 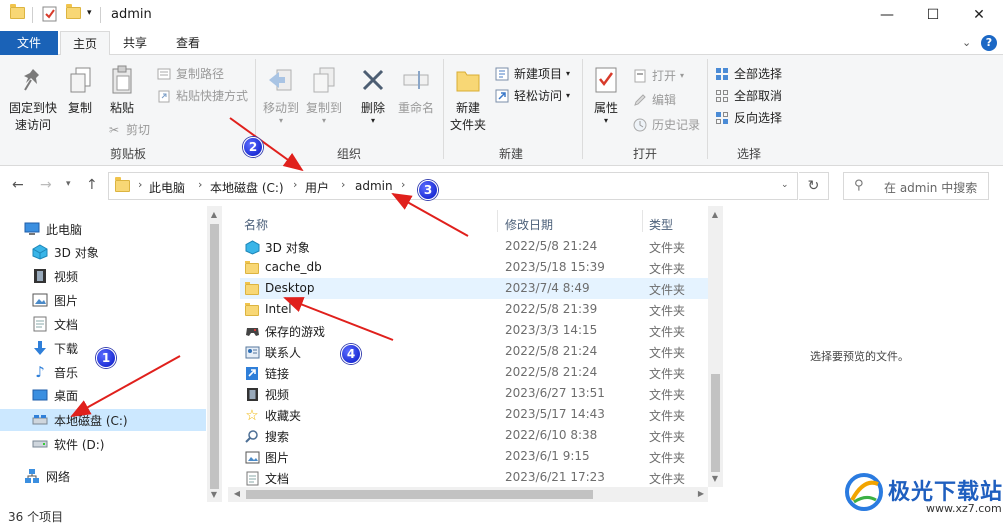 What do you see at coordinates (474, 330) in the screenshot?
I see `file-row: 保存的游戏 2023/3/3 14:15 文件夹` at bounding box center [474, 330].